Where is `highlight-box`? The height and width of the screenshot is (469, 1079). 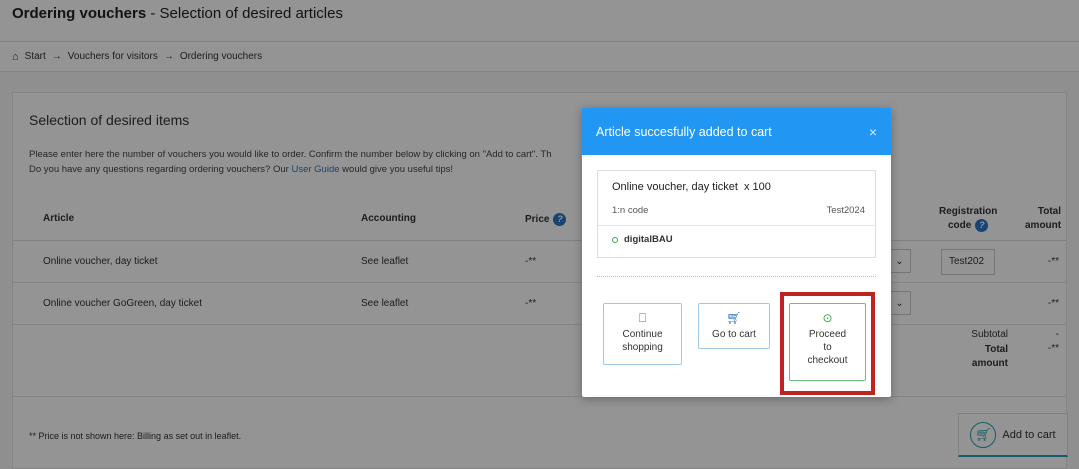 highlight-box is located at coordinates (827, 343).